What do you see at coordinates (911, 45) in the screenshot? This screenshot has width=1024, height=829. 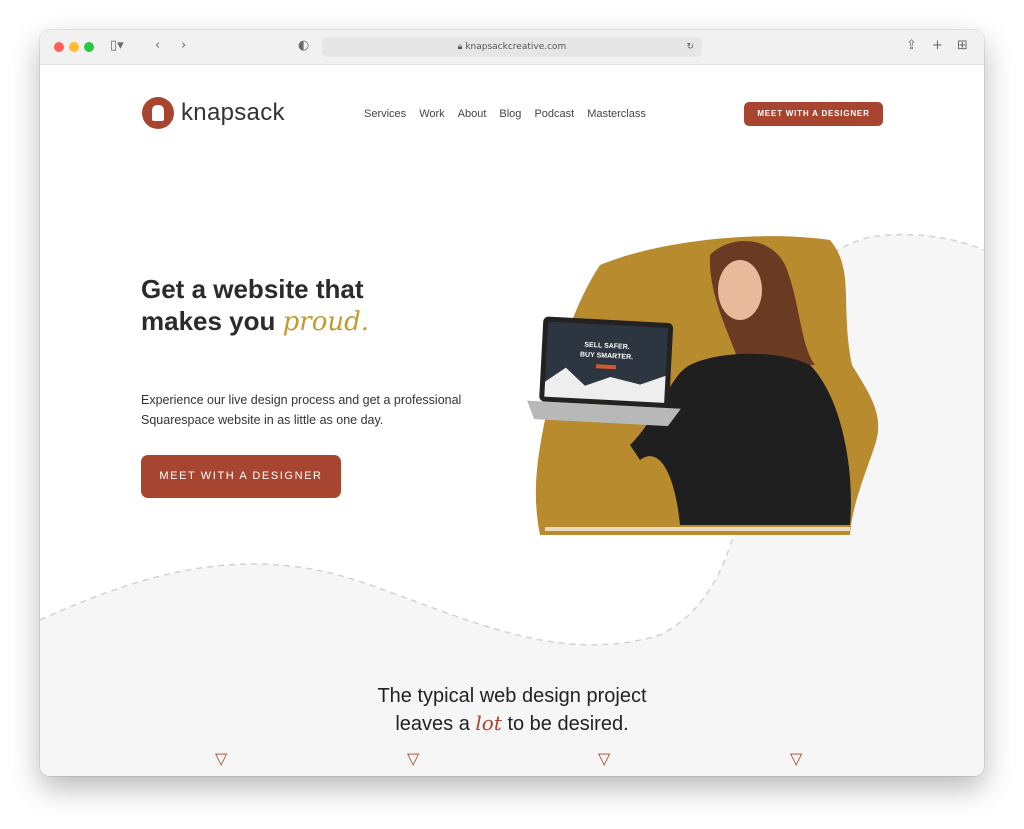 I see `share-icon: ⇪` at bounding box center [911, 45].